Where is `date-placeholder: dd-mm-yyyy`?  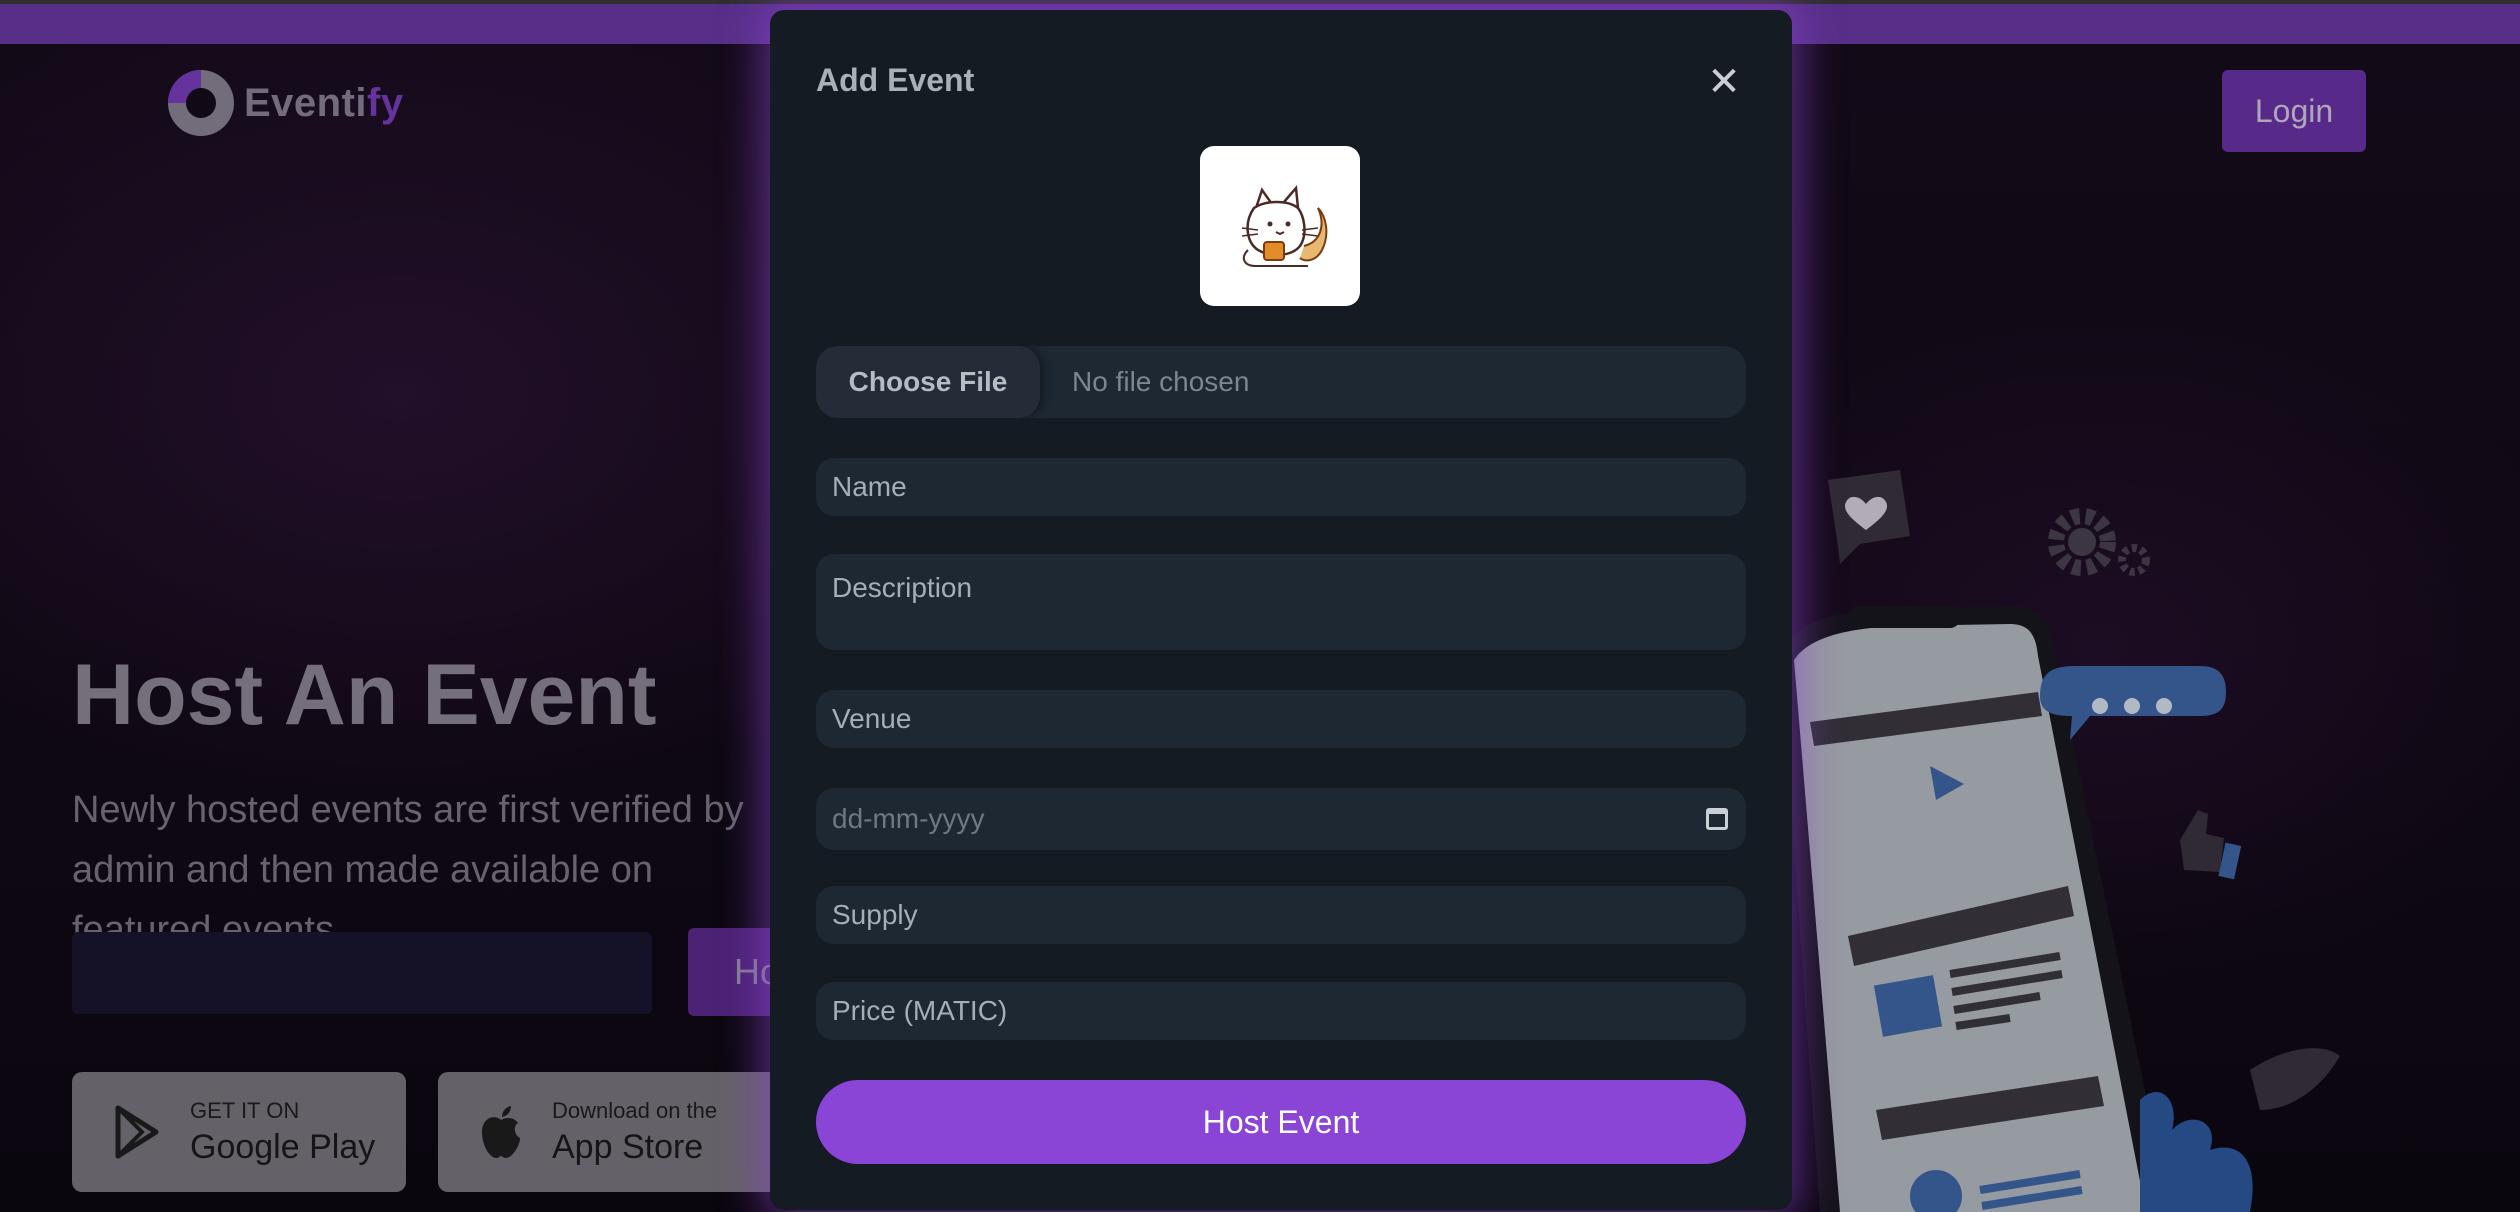
date-placeholder: dd-mm-yyyy is located at coordinates (908, 818).